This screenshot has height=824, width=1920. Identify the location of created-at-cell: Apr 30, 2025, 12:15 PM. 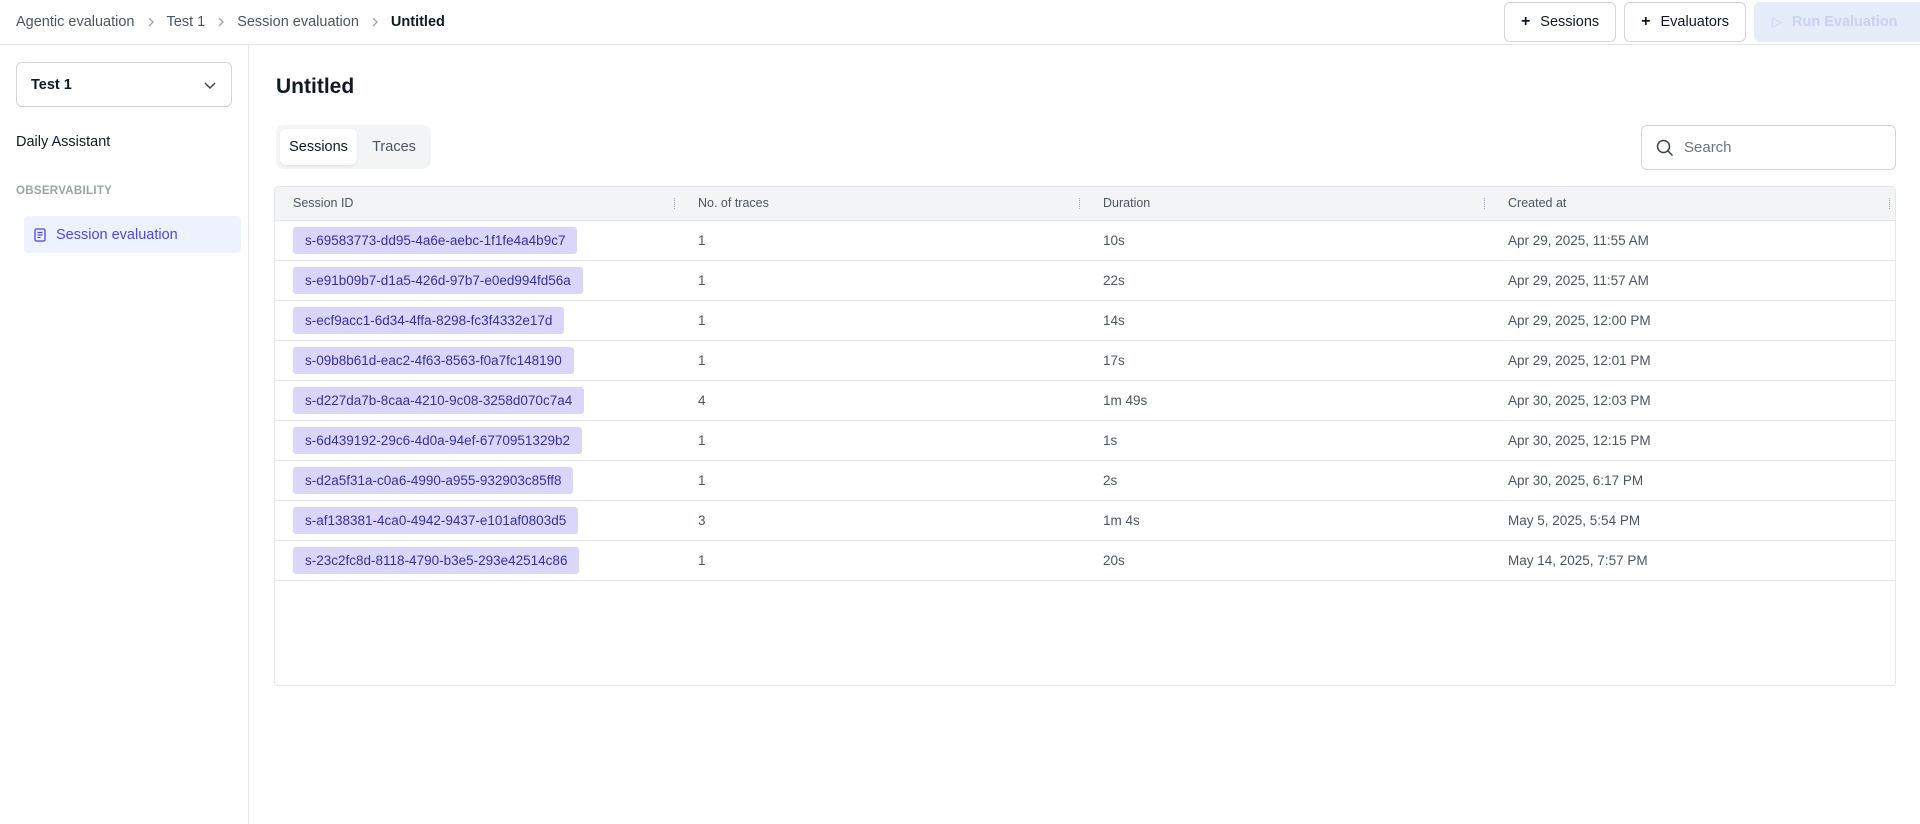
(1579, 440).